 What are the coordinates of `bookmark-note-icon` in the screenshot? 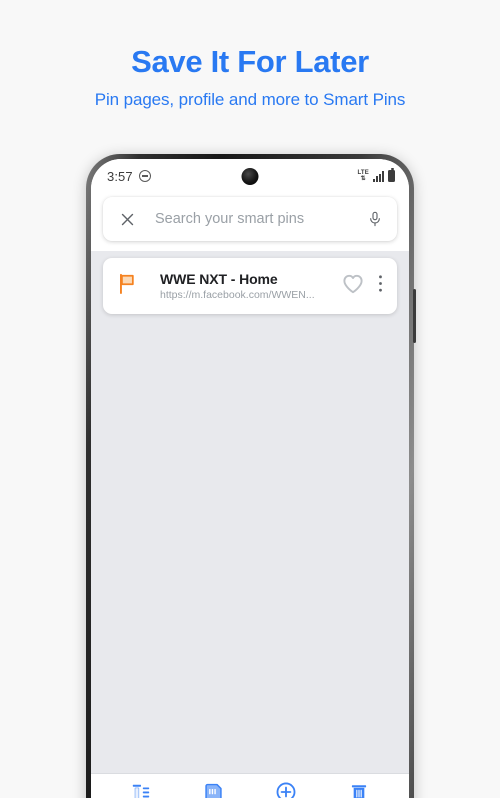 It's located at (214, 787).